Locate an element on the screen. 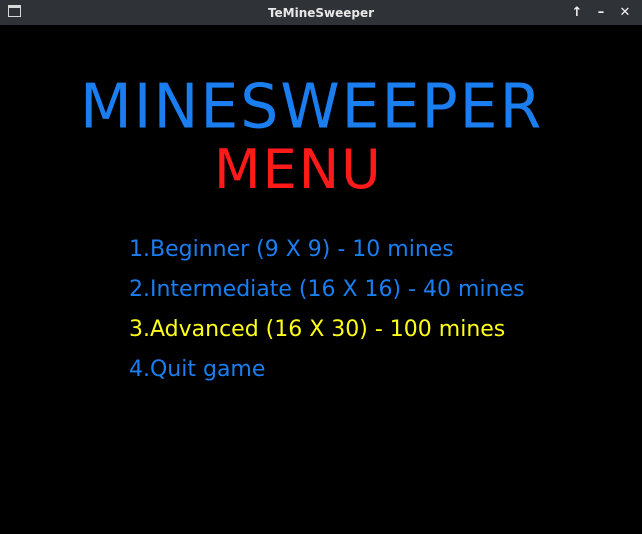 Image resolution: width=642 pixels, height=534 pixels. menu-item-beginner: 1.Beginner (9 X 9) - 10 mines is located at coordinates (327, 250).